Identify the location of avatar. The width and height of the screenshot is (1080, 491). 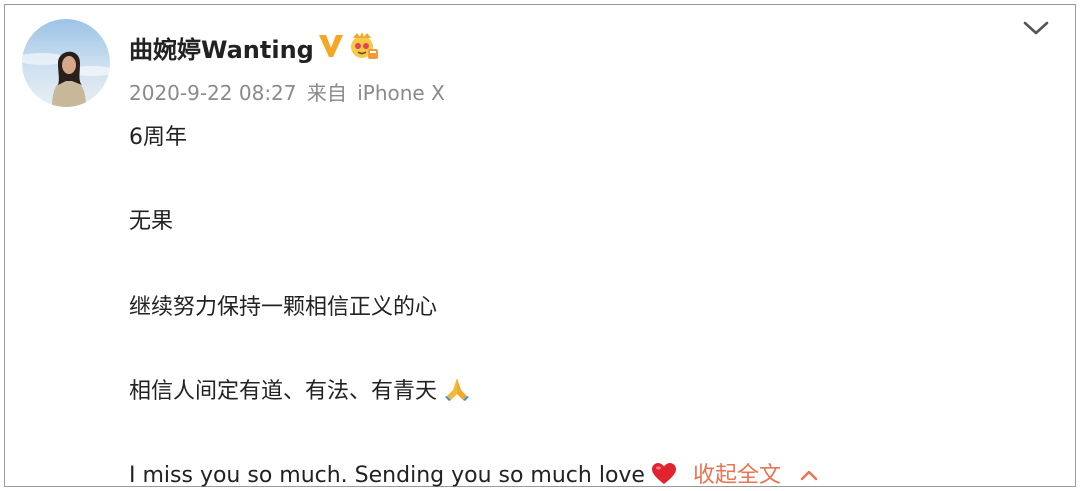
(66, 63).